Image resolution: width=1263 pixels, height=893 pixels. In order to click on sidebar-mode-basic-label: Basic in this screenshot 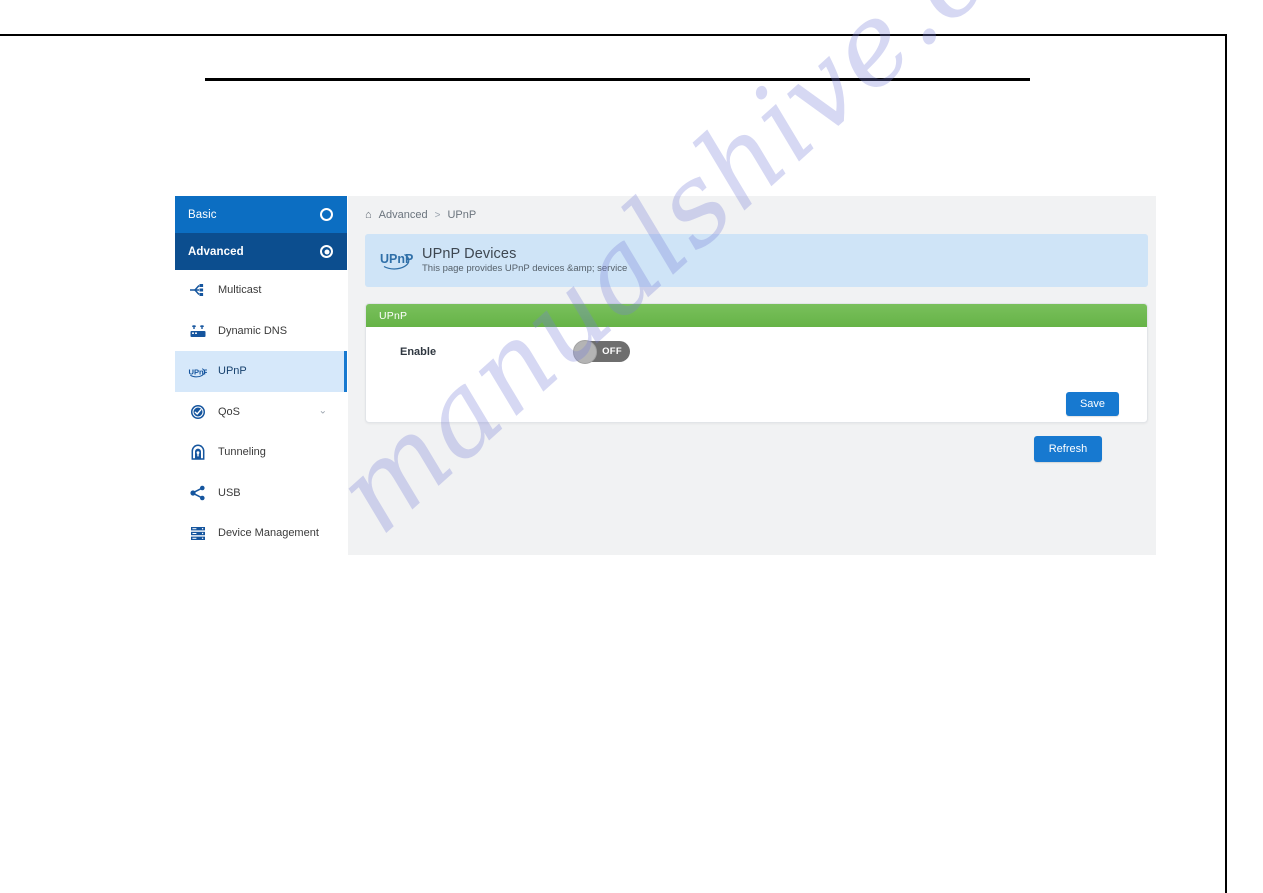, I will do `click(202, 214)`.